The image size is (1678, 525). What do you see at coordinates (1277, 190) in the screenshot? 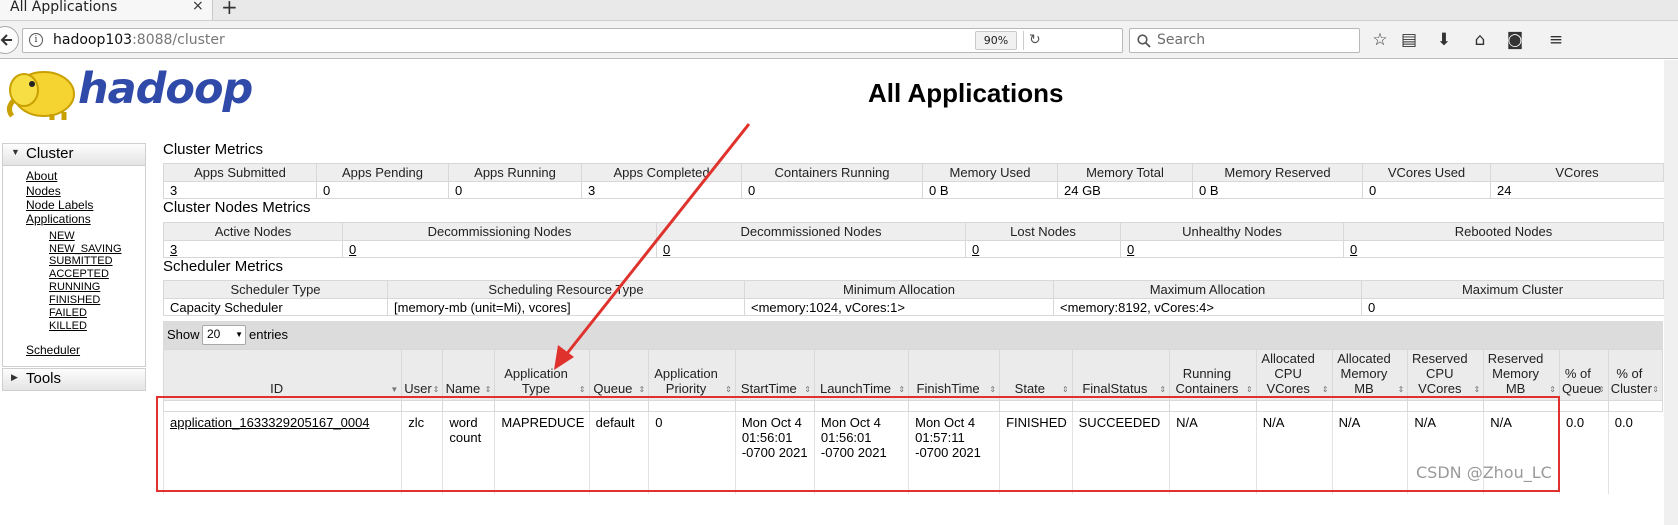
I see `value-memory-reserved: 0 B` at bounding box center [1277, 190].